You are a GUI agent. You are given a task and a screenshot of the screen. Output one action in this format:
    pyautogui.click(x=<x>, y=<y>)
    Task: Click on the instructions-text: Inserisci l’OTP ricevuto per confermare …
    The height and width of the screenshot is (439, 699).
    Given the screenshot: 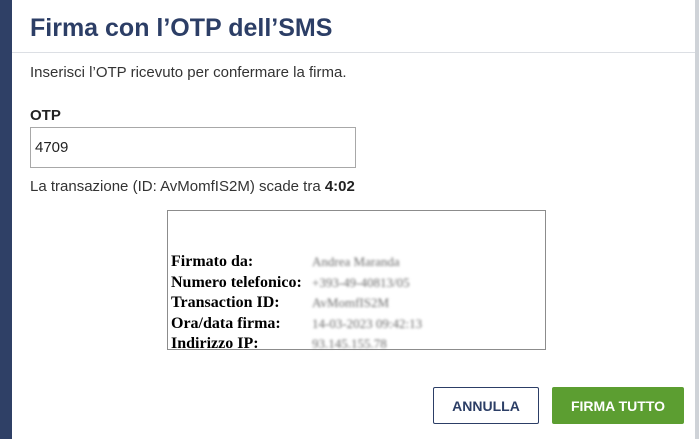 What is the action you would take?
    pyautogui.click(x=188, y=72)
    